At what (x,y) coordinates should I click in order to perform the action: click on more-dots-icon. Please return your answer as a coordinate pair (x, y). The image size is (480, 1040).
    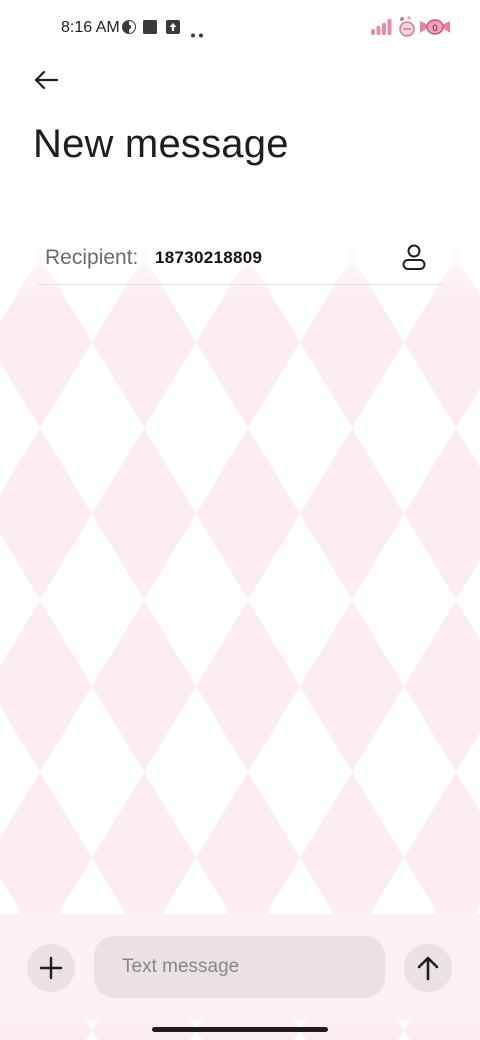
    Looking at the image, I should click on (197, 34).